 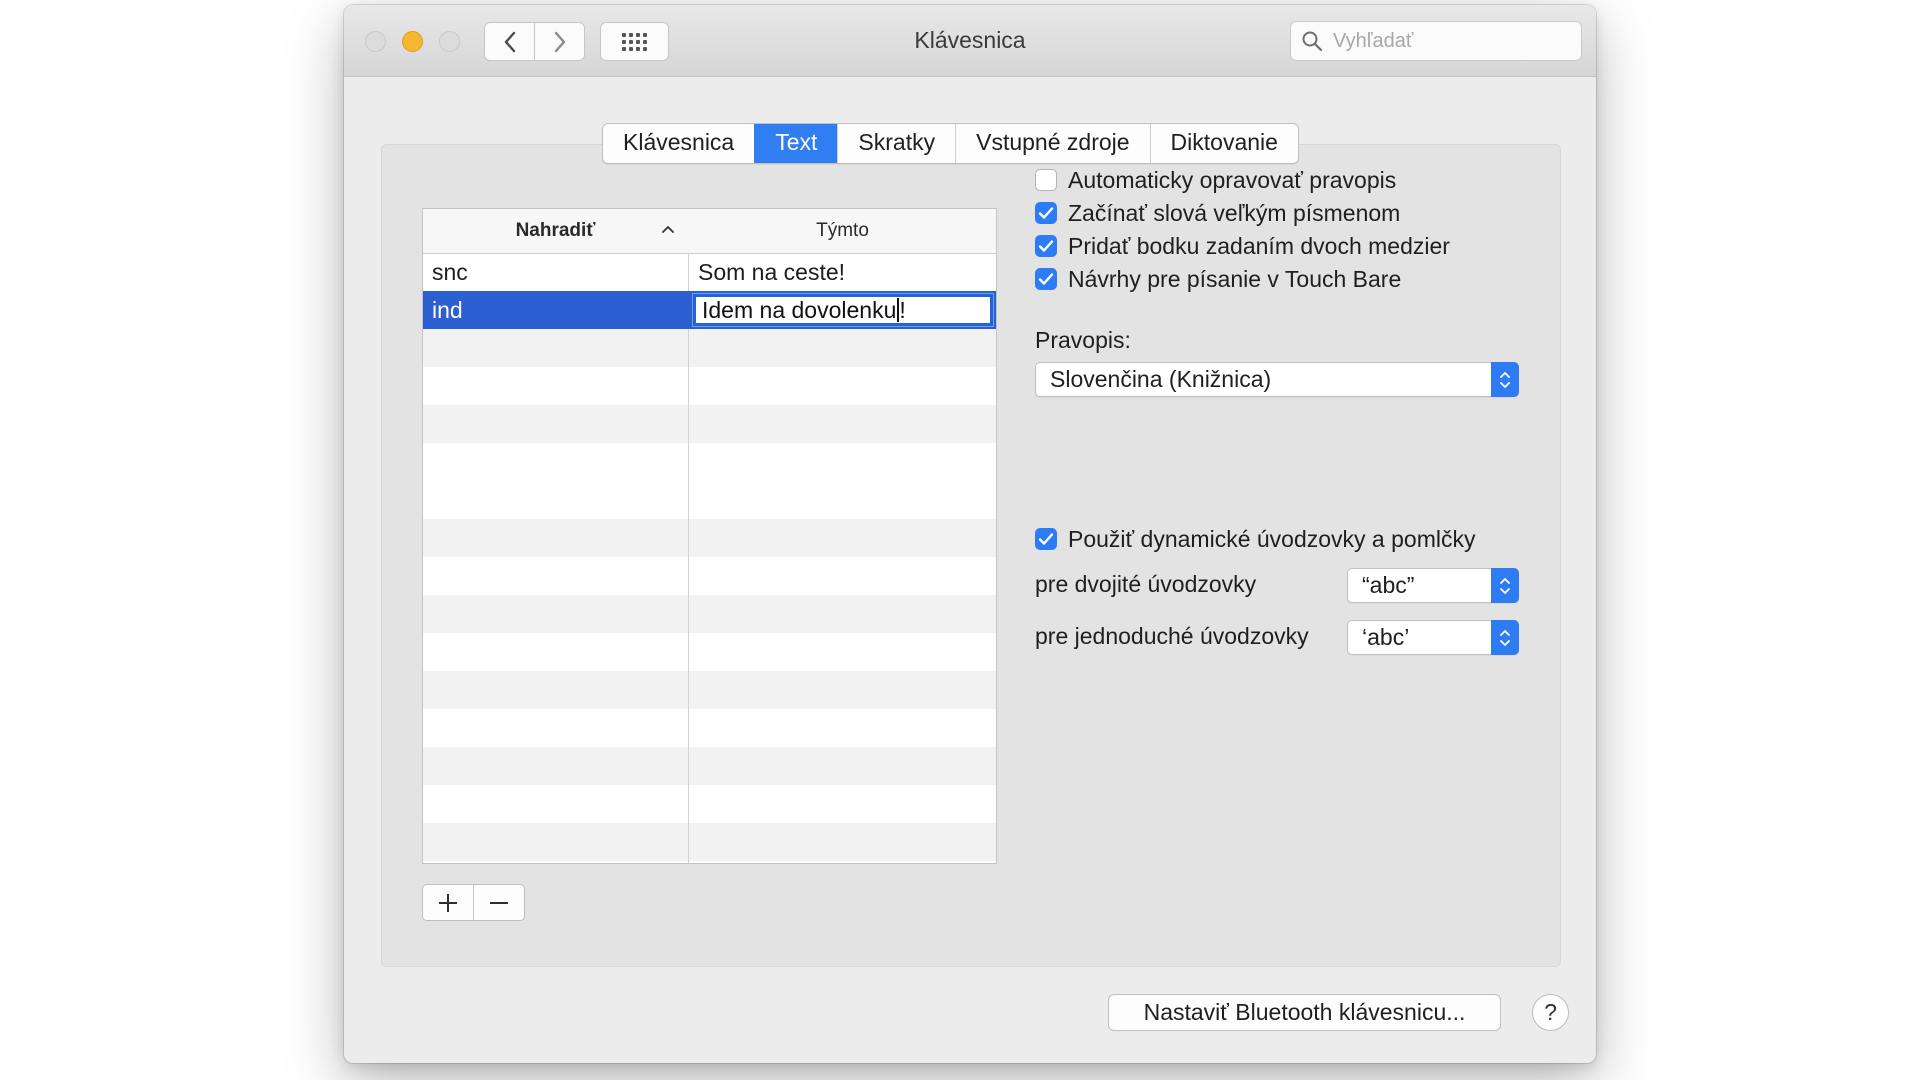 I want to click on tab-diktovanie: Diktovanie, so click(x=1223, y=143).